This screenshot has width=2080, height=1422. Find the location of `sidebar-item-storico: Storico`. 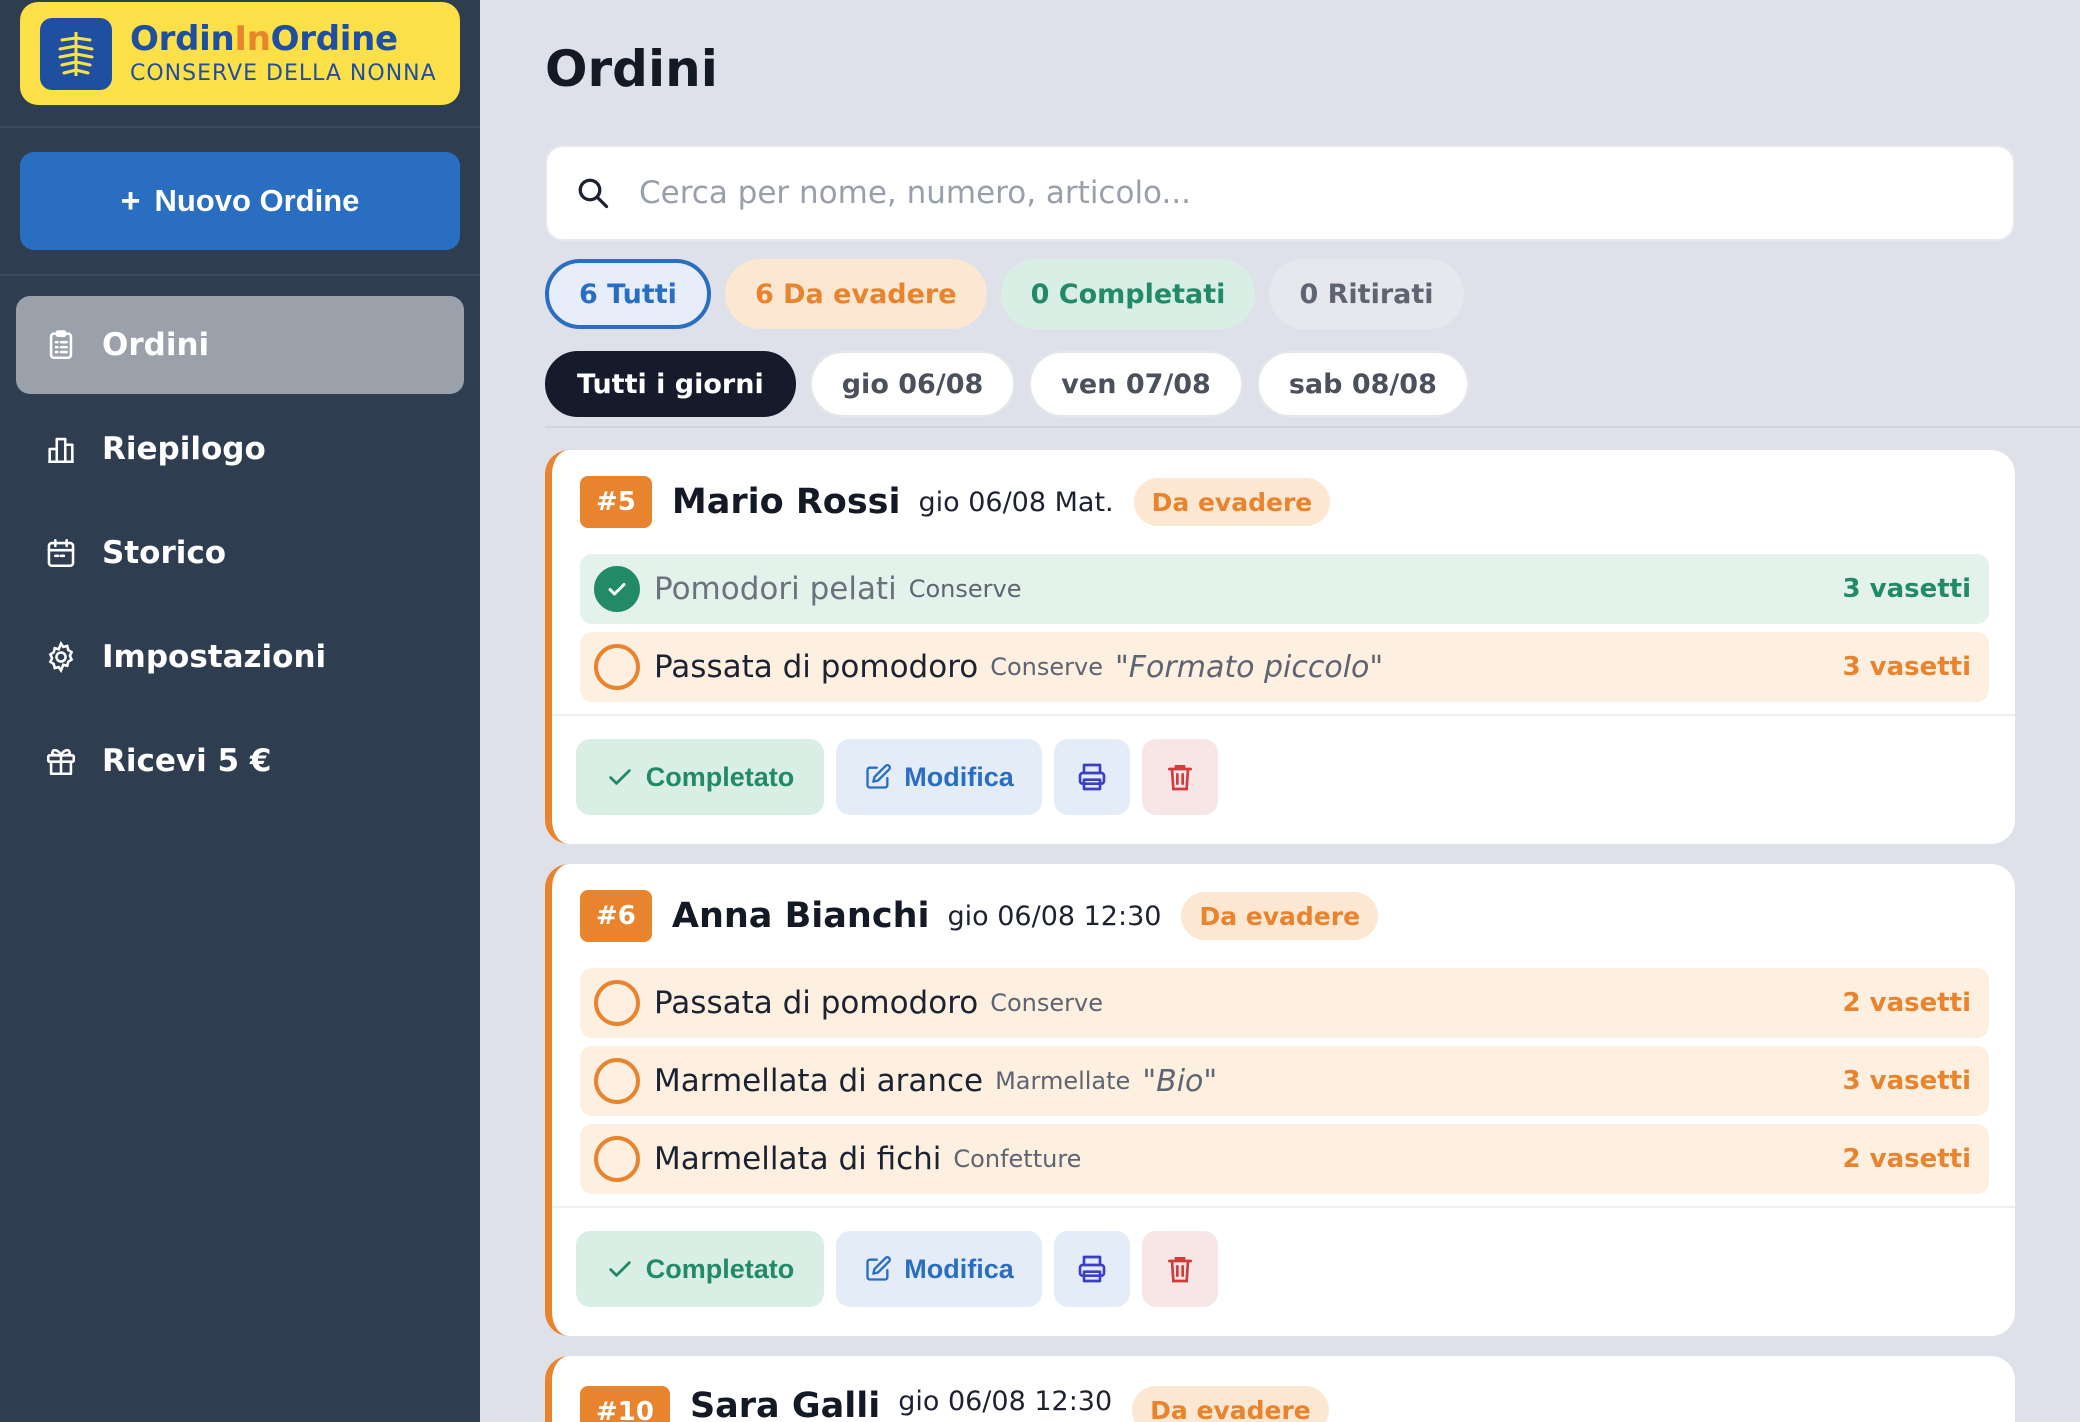

sidebar-item-storico: Storico is located at coordinates (240, 553).